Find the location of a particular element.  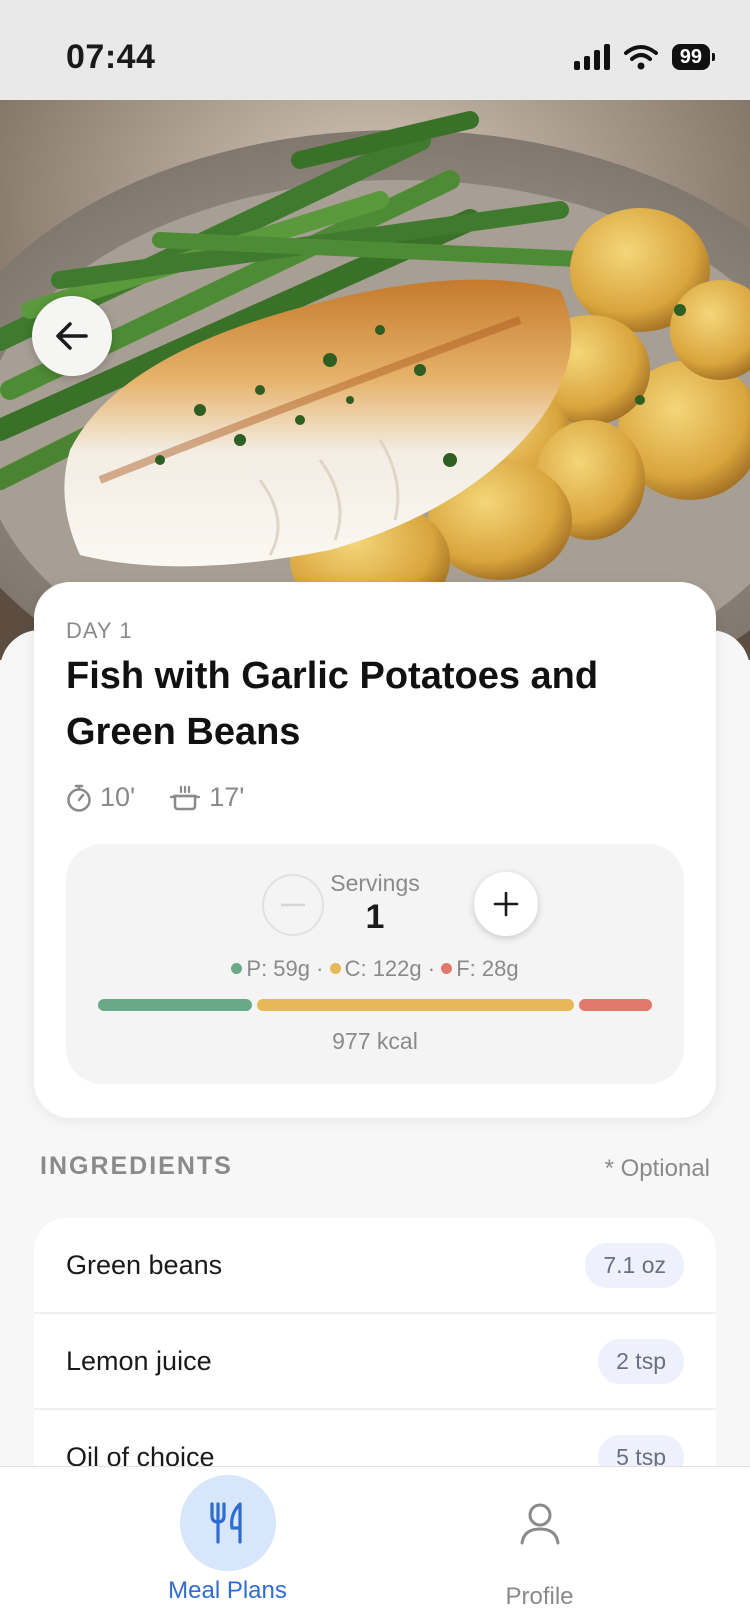

carbs-bar is located at coordinates (415, 1005).